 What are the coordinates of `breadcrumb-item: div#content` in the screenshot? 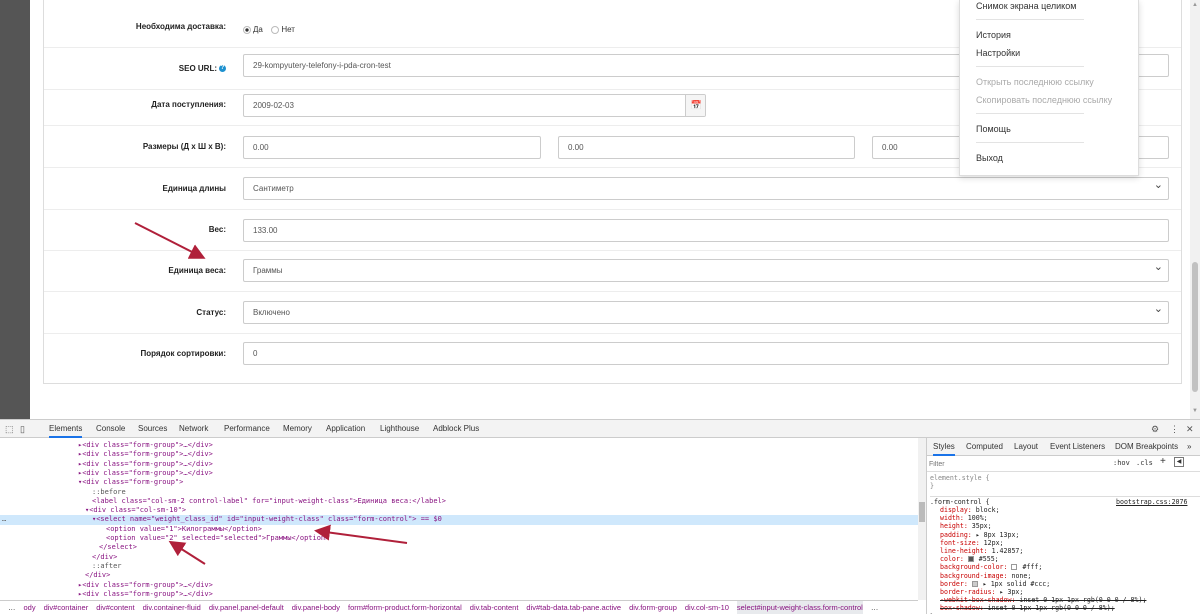 It's located at (115, 607).